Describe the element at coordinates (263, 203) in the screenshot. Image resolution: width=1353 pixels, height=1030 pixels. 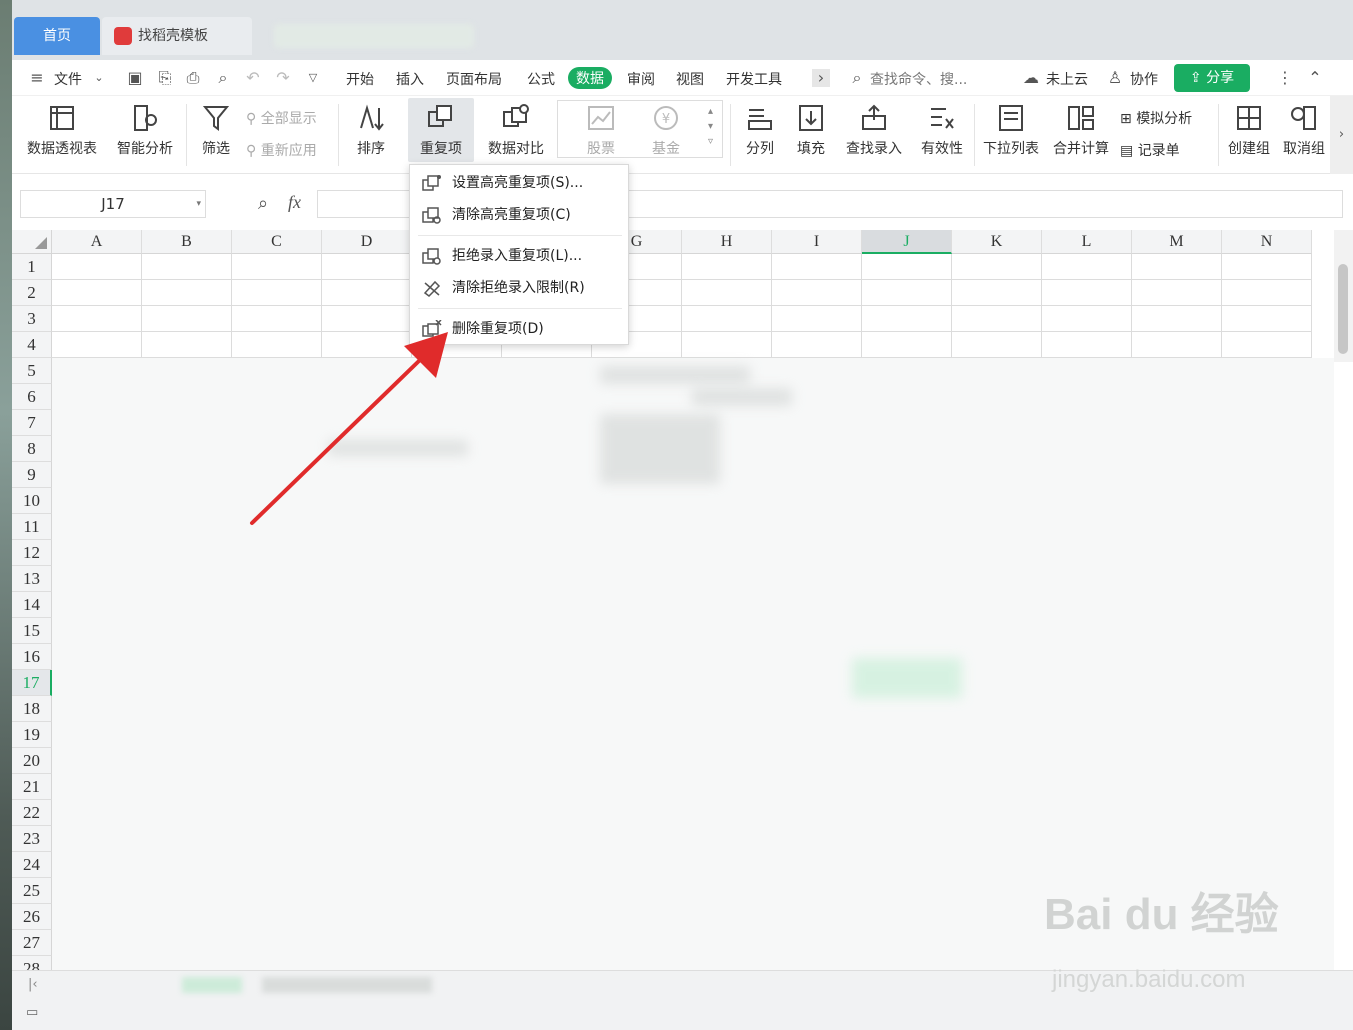
I see `zoom-formula-icon: ⌕` at that location.